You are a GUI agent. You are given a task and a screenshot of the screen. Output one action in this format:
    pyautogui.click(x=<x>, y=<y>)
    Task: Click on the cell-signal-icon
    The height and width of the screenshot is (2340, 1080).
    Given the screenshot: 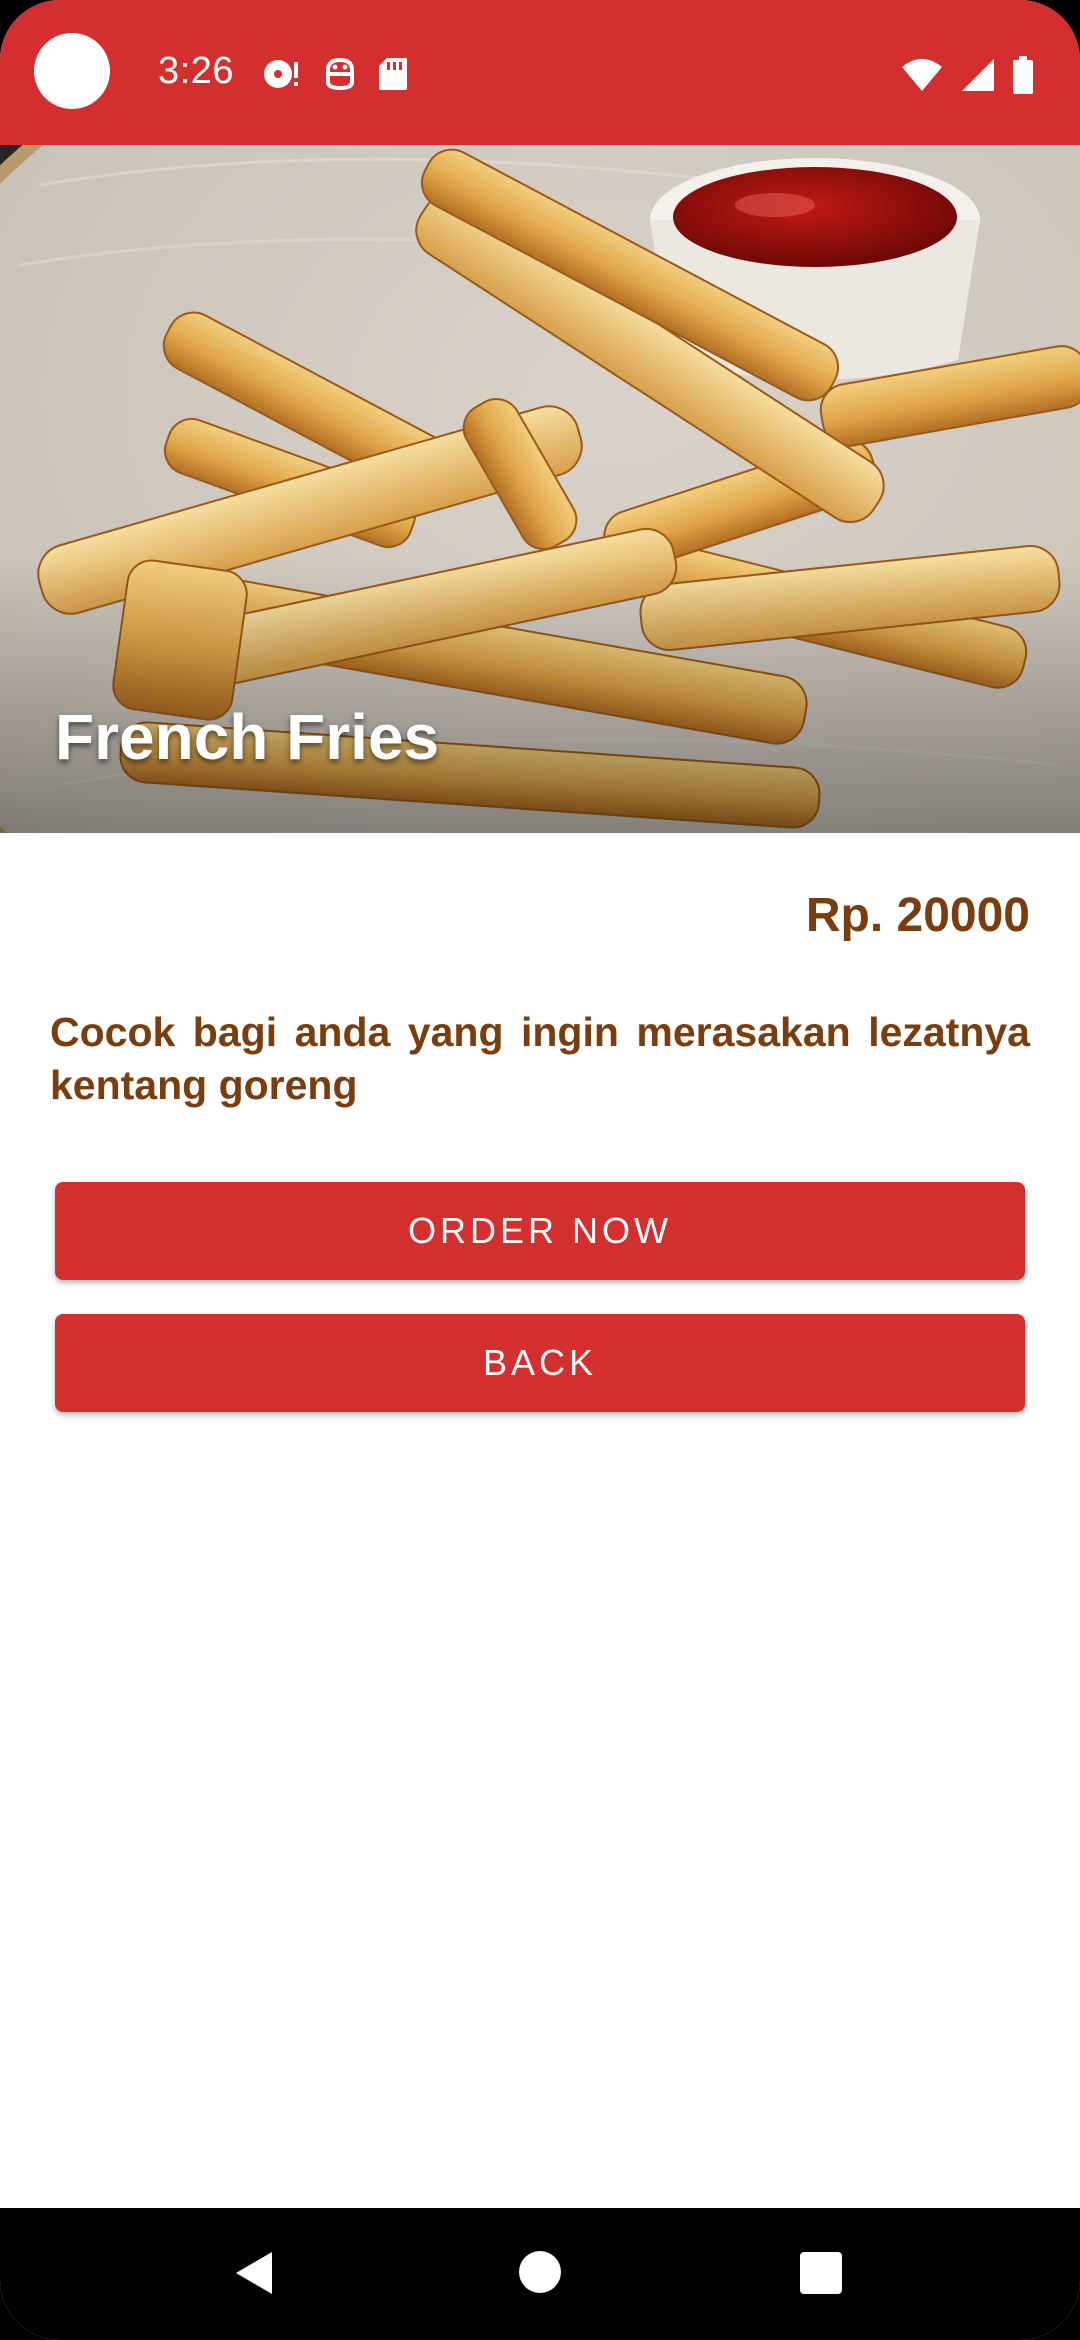 What is the action you would take?
    pyautogui.click(x=978, y=75)
    